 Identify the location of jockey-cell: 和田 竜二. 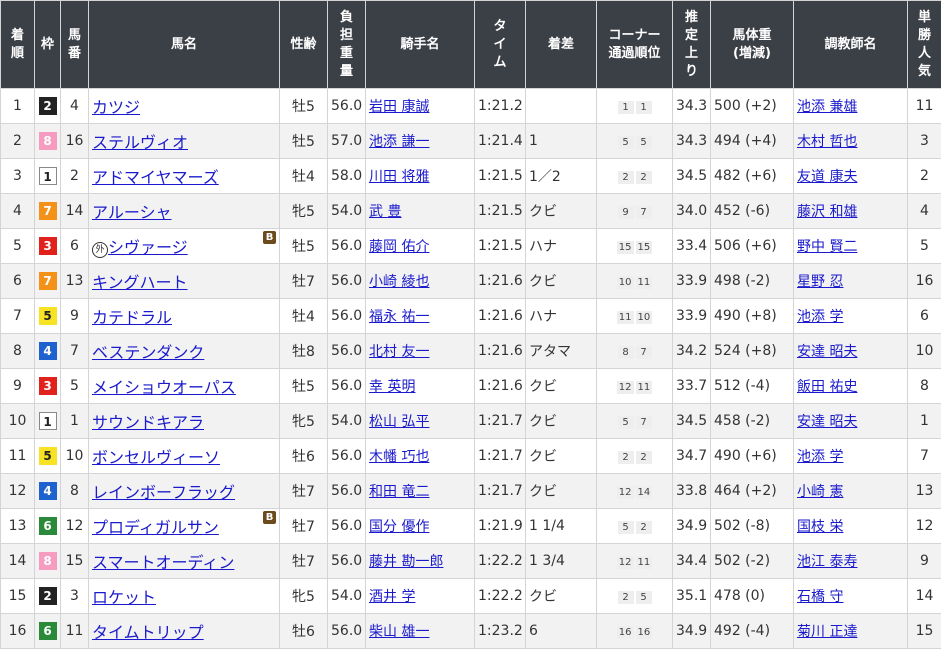
(420, 491).